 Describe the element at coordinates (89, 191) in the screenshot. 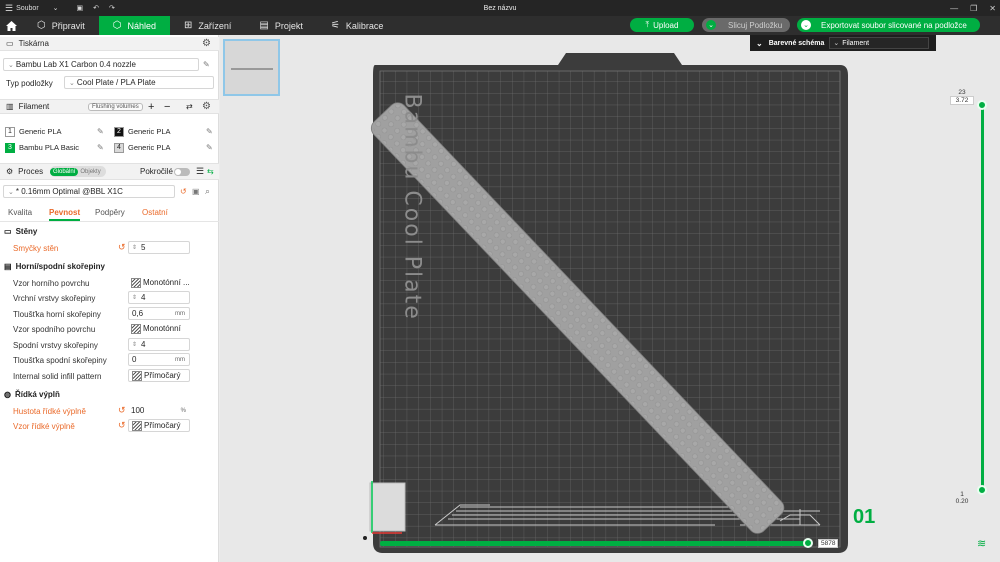

I see `process-preset-select: ⌄ * 0.16mm Optimal @BBL X1C` at that location.